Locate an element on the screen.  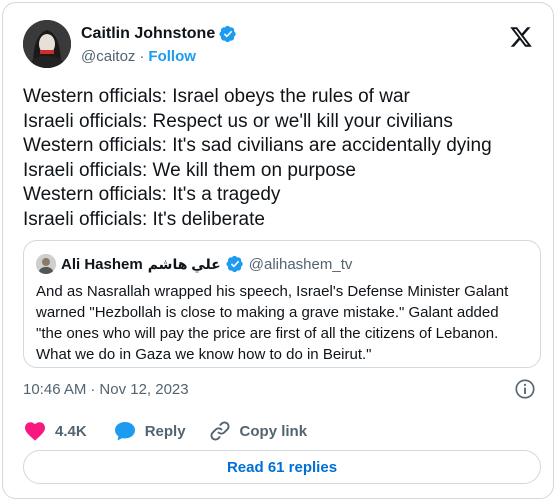
like-button: 4.4K is located at coordinates (55, 431).